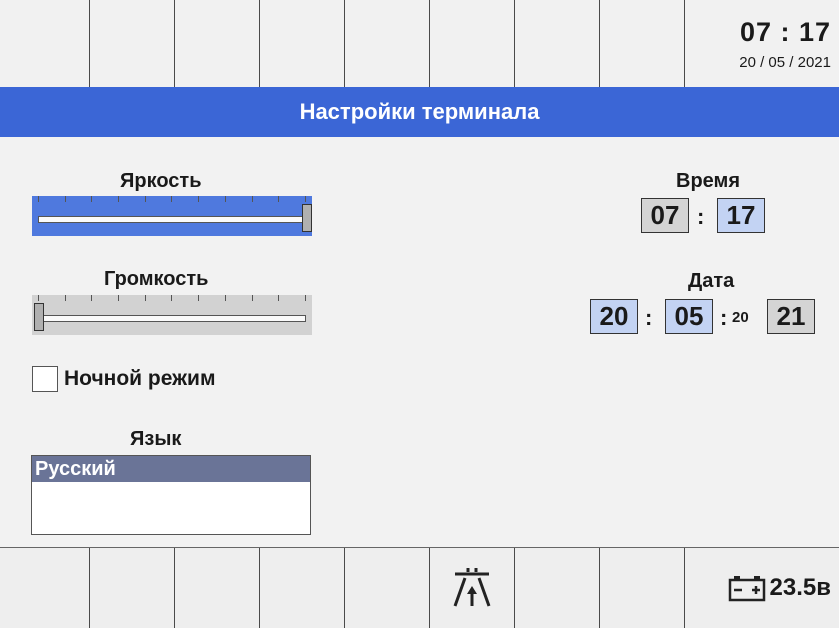 Image resolution: width=839 pixels, height=628 pixels. I want to click on page-title: Настройки терминала, so click(419, 112).